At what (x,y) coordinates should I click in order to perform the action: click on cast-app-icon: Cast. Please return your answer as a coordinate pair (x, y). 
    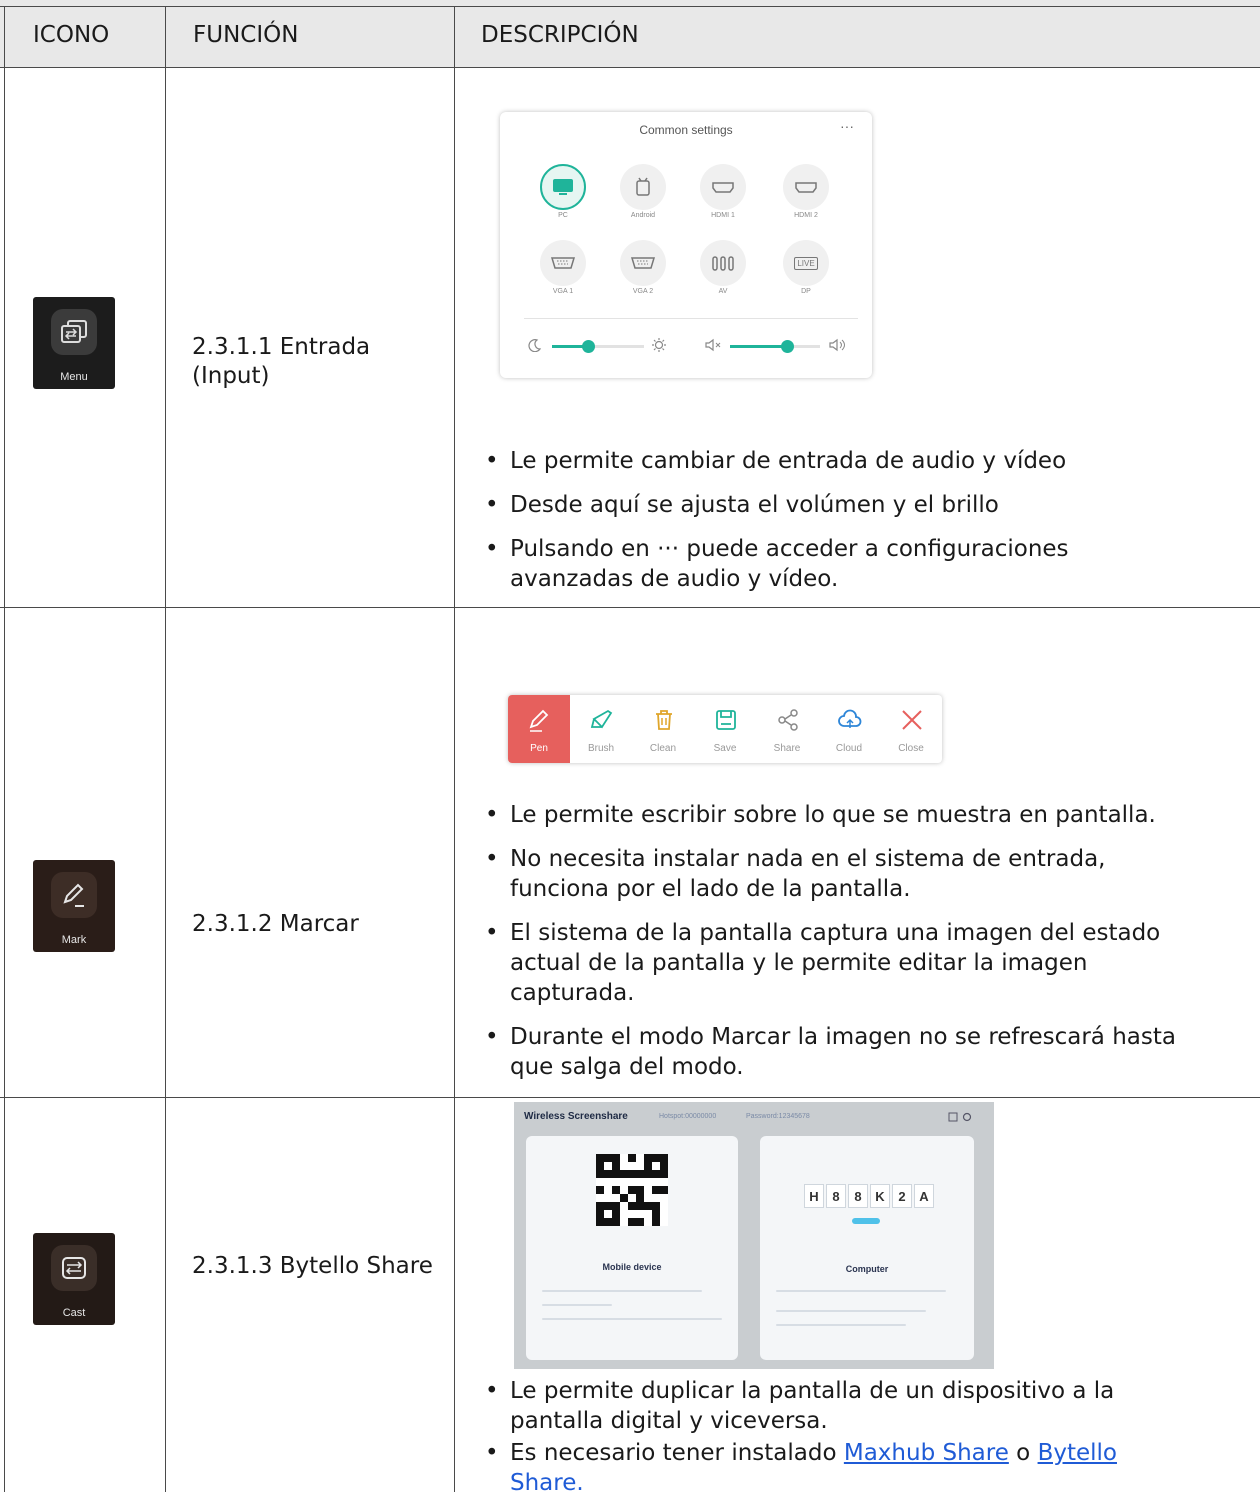
    Looking at the image, I should click on (74, 1279).